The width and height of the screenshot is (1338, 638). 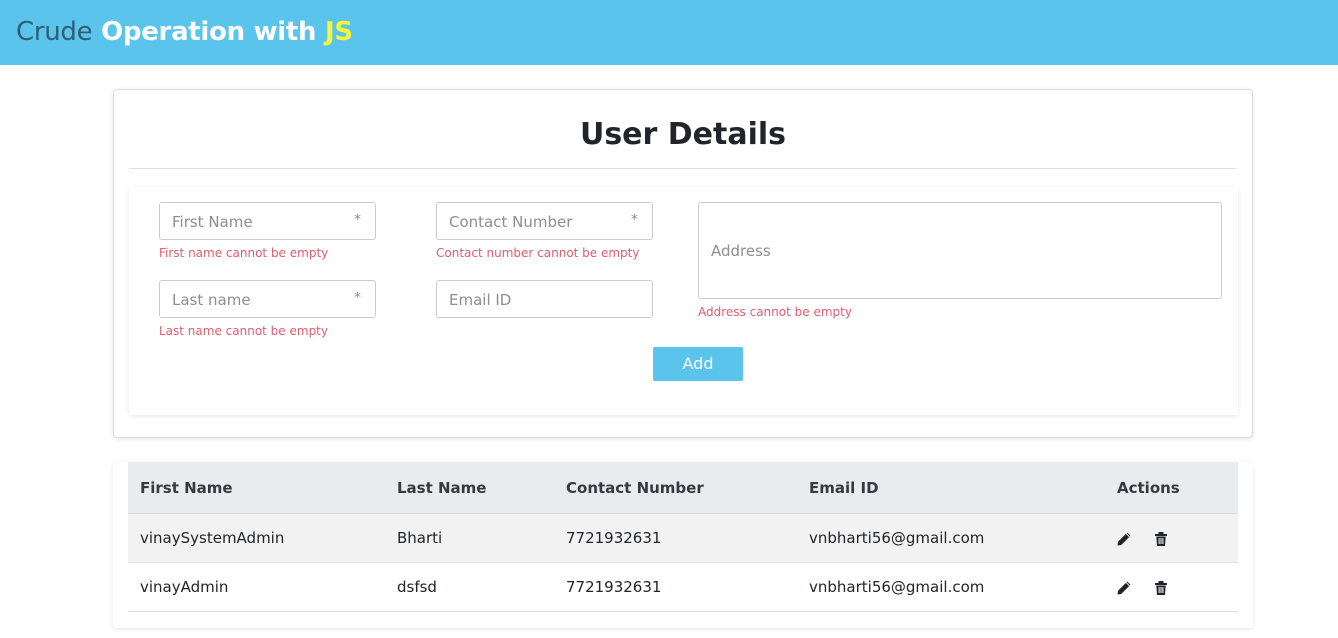 I want to click on form-title: User Details, so click(x=683, y=134).